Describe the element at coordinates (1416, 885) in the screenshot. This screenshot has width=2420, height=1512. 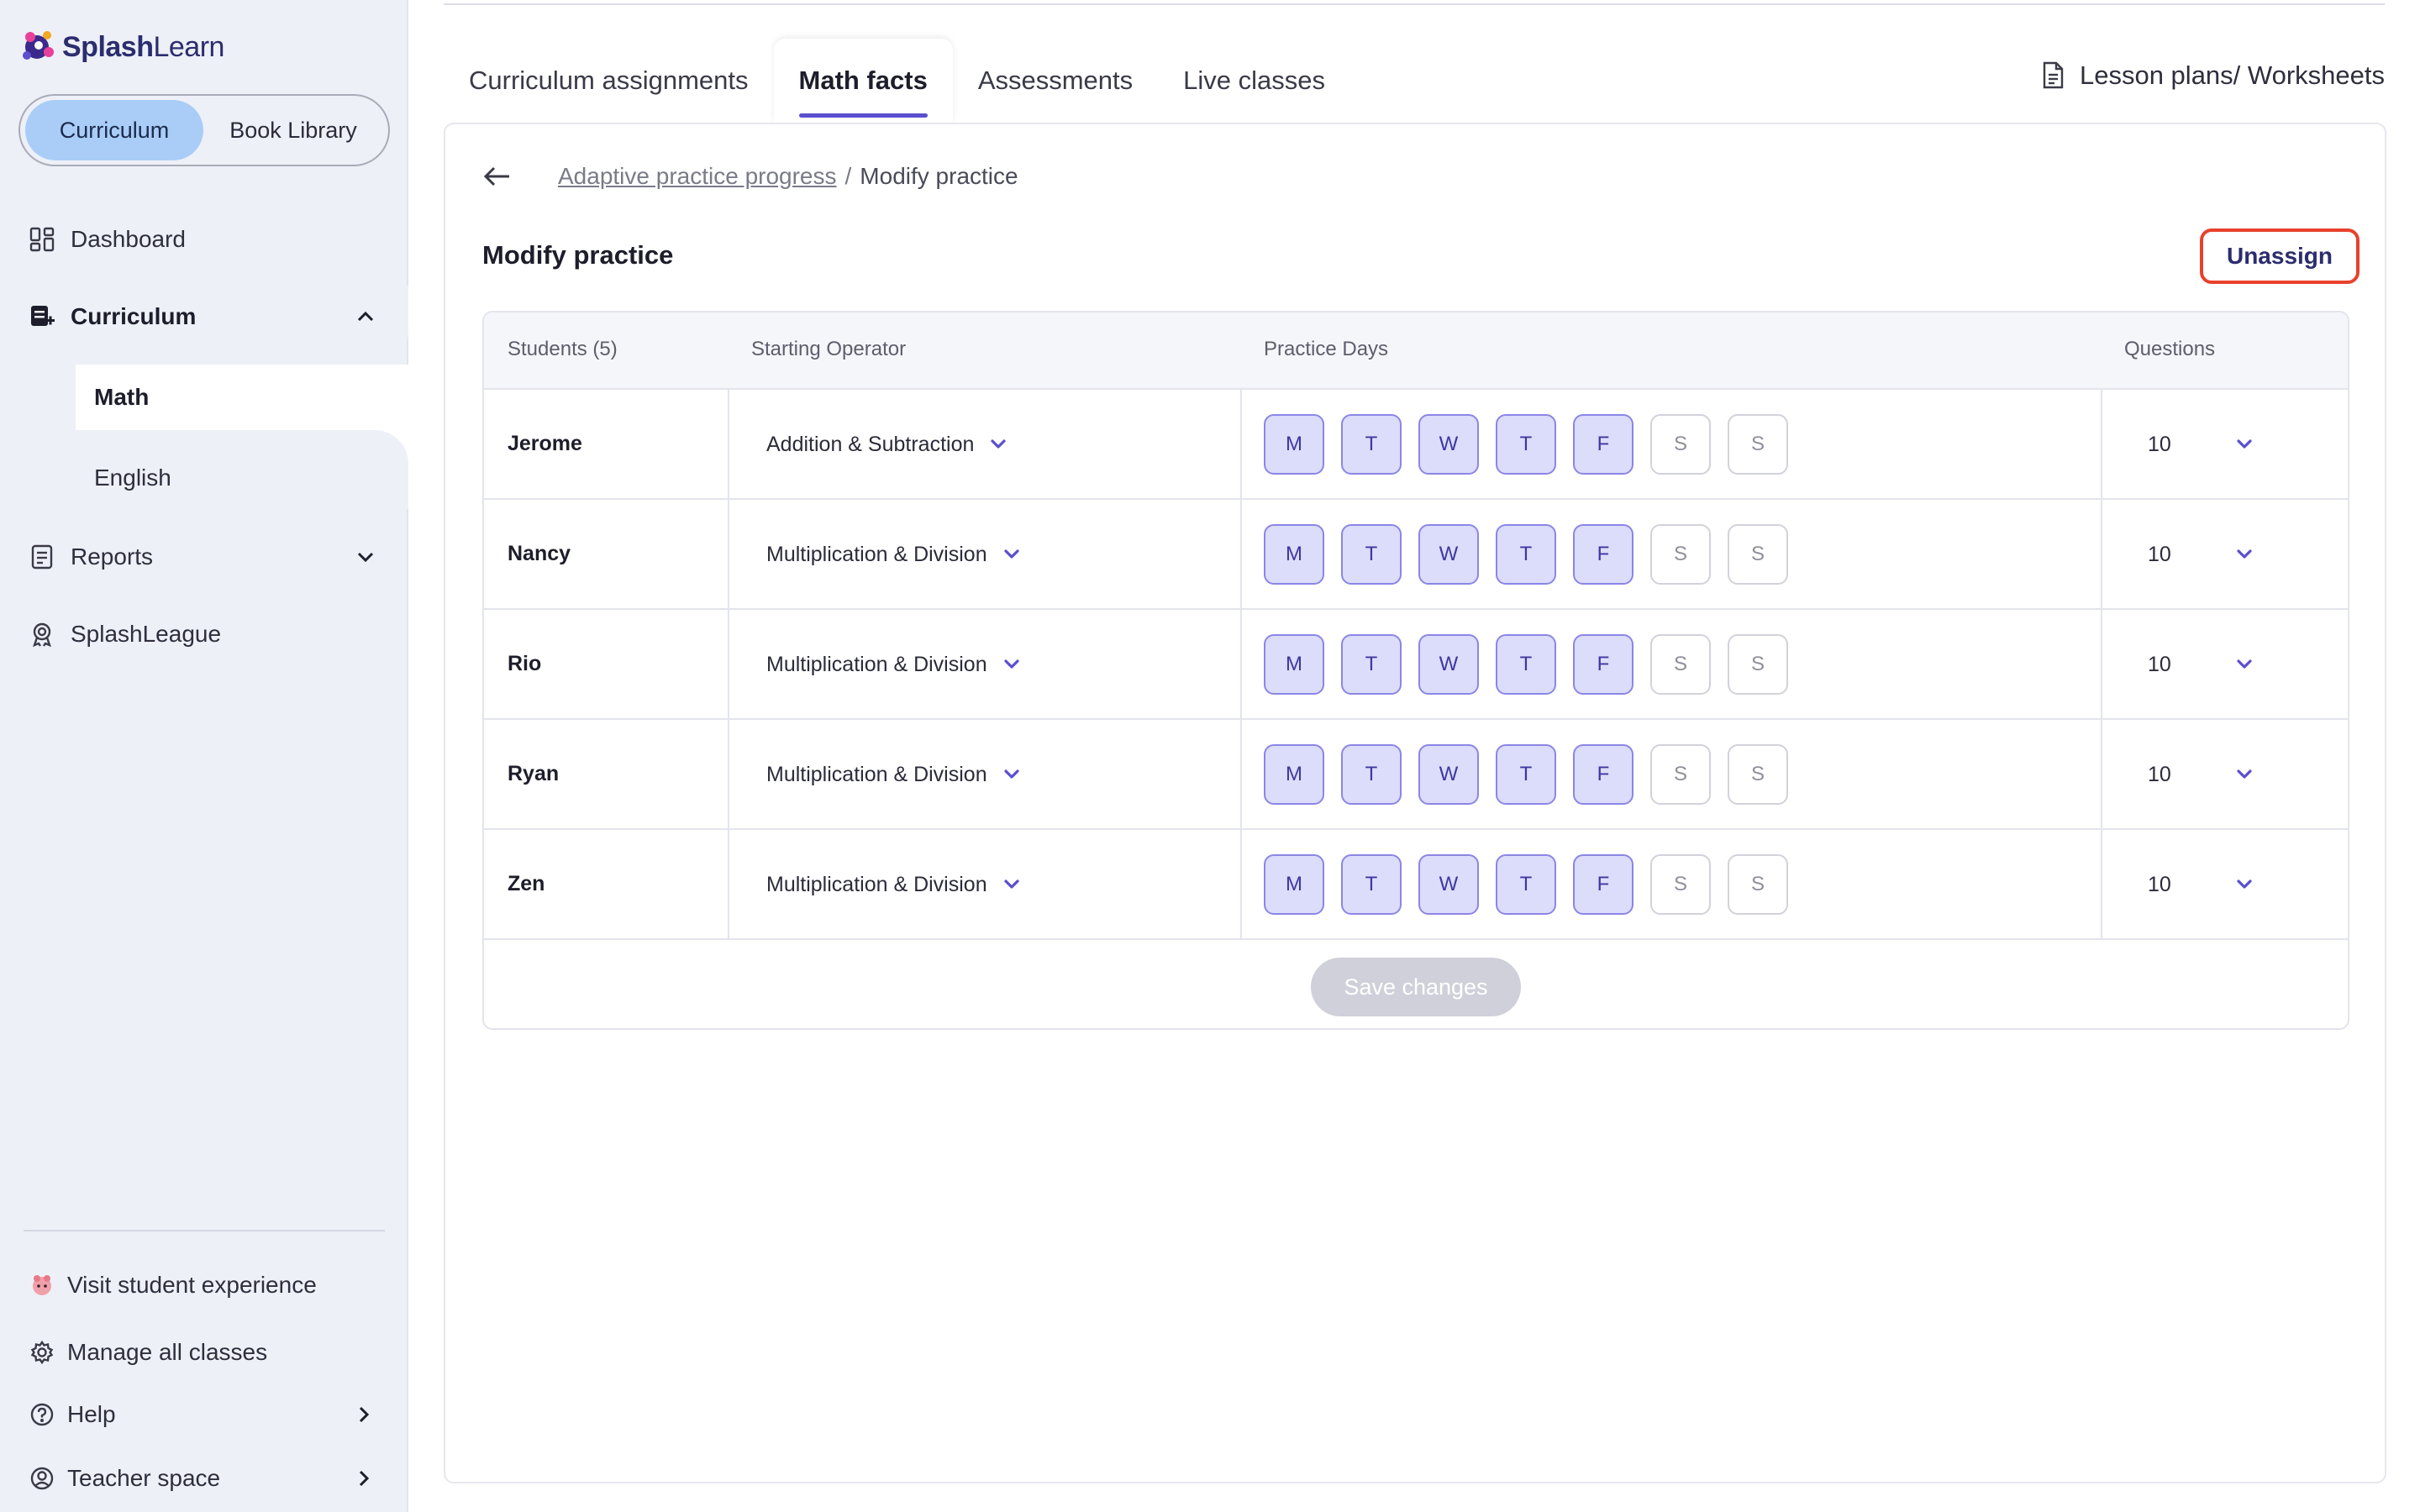
I see `table-row: Zen Multiplication & Division M T W T F S S 10` at that location.